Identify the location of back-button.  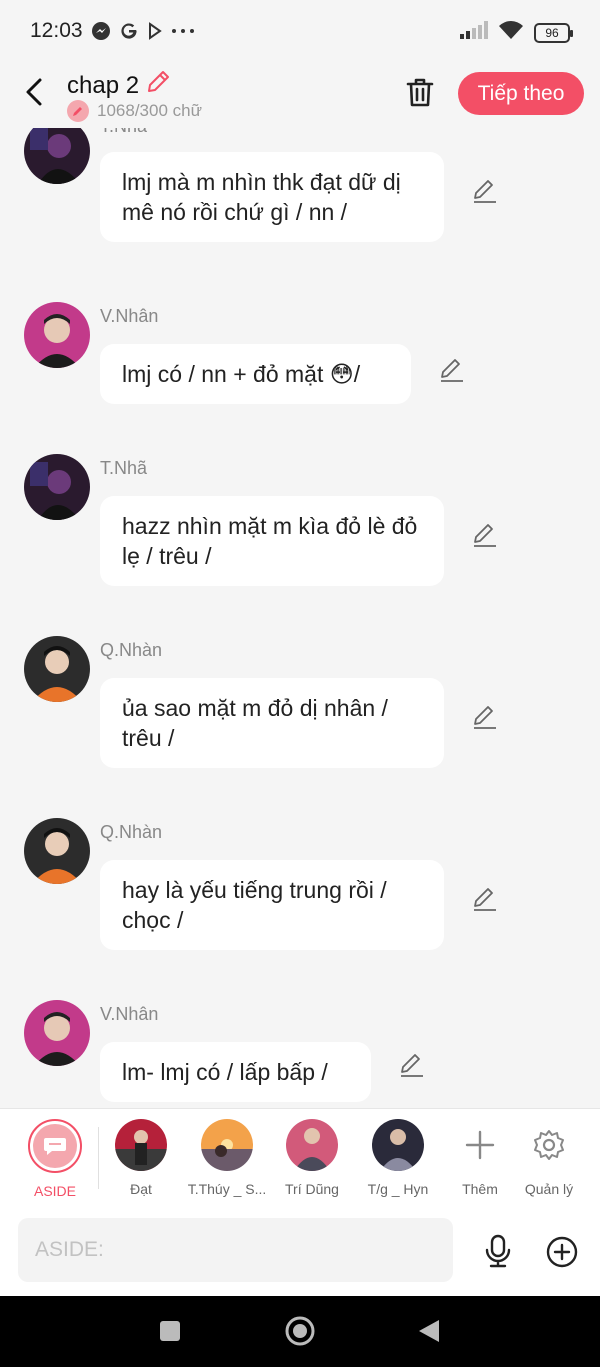
(36, 92).